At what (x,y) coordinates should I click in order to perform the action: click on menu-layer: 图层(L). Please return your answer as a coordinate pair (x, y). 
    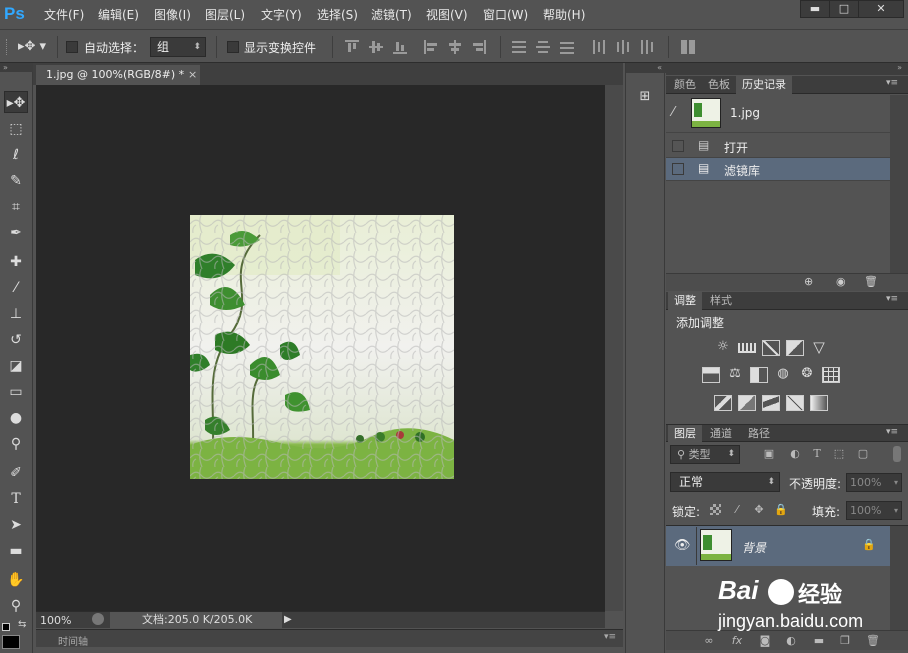
    Looking at the image, I should click on (225, 14).